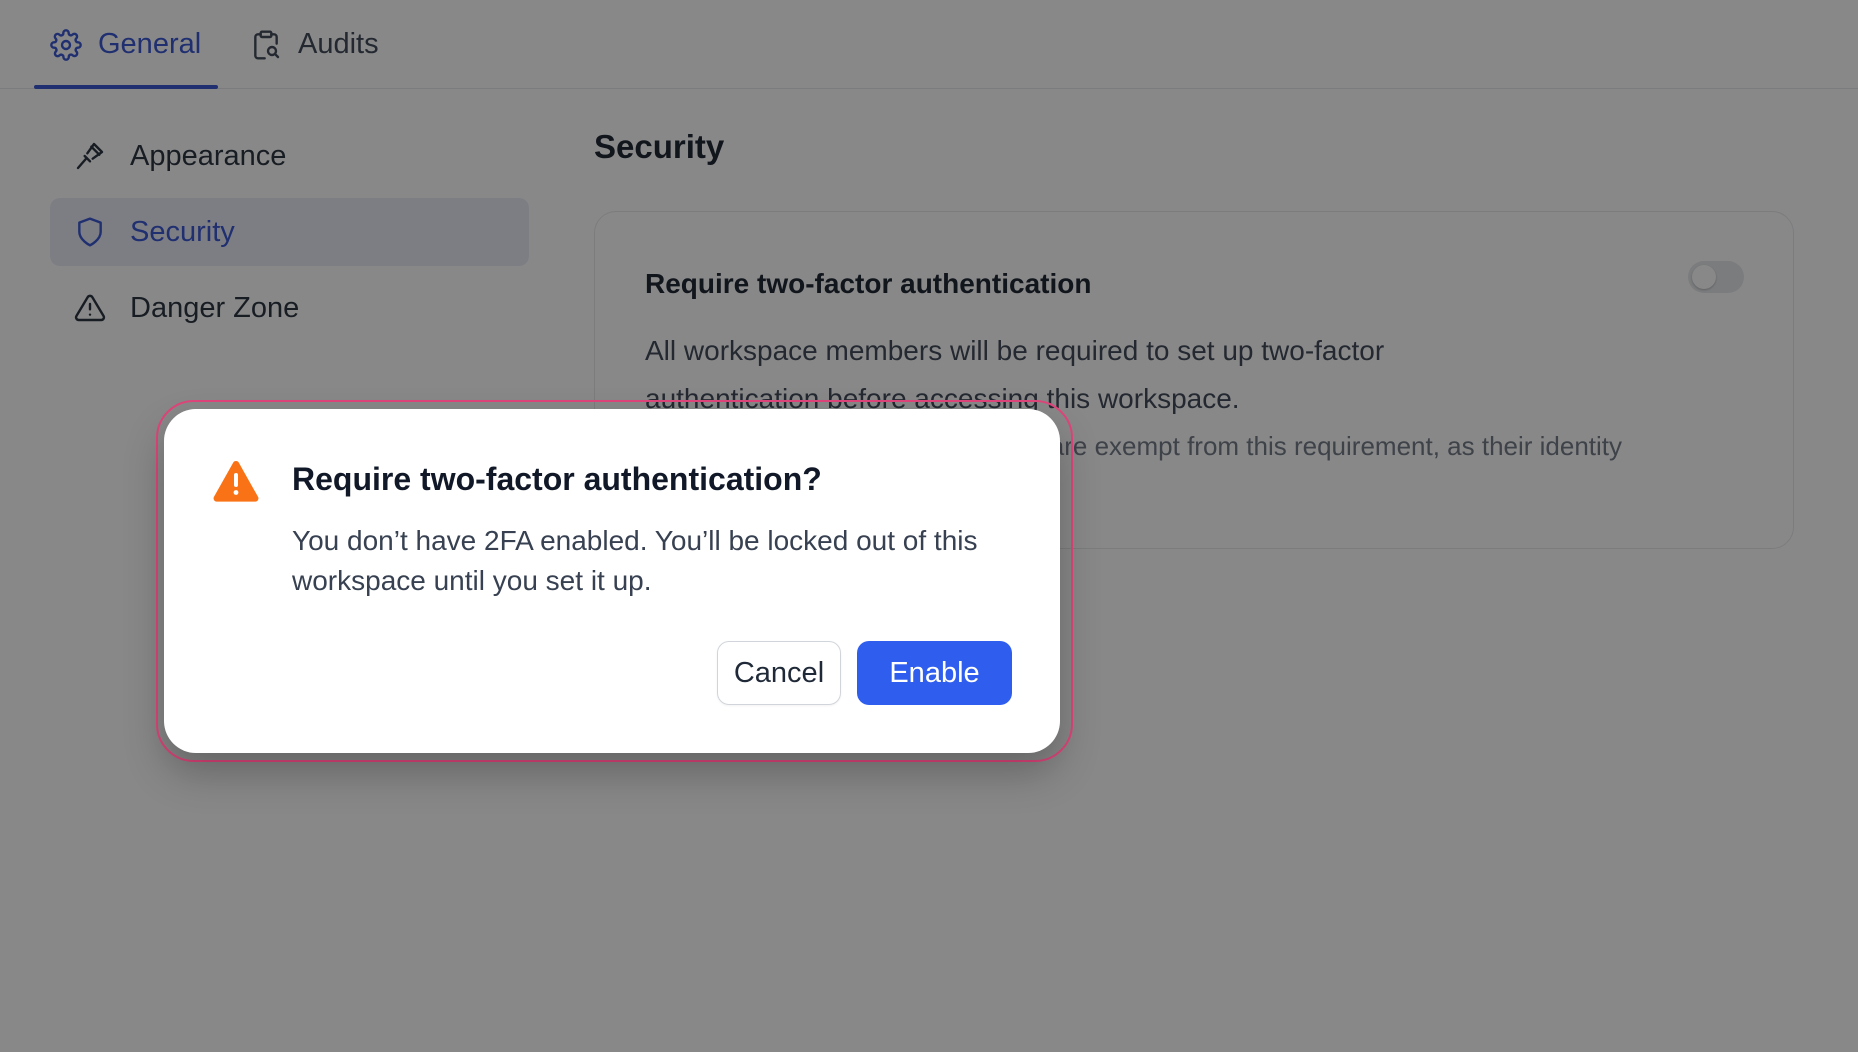 The height and width of the screenshot is (1052, 1858). Describe the element at coordinates (557, 479) in the screenshot. I see `dialog-title: Require two-factor authentication?` at that location.